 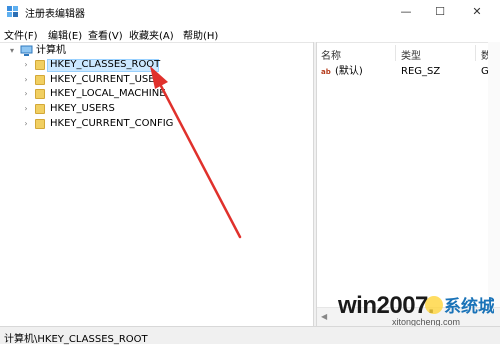 I want to click on string-value-icon: ab, so click(x=326, y=72).